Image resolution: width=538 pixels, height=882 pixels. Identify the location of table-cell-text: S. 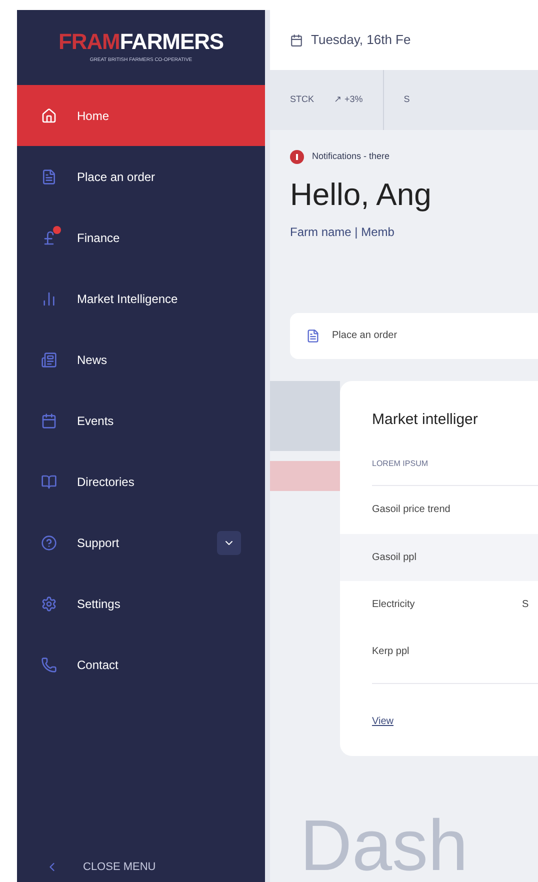
(525, 605).